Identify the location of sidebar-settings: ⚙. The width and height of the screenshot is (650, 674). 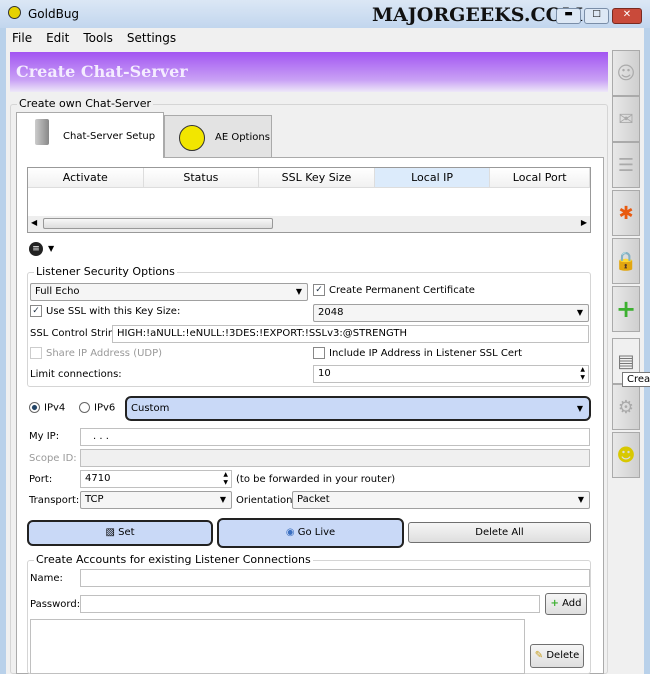
(626, 407).